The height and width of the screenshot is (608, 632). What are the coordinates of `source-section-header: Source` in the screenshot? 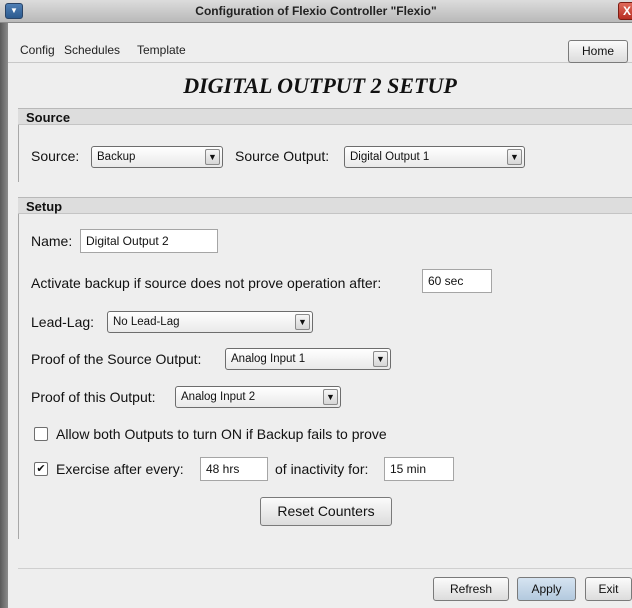 It's located at (325, 116).